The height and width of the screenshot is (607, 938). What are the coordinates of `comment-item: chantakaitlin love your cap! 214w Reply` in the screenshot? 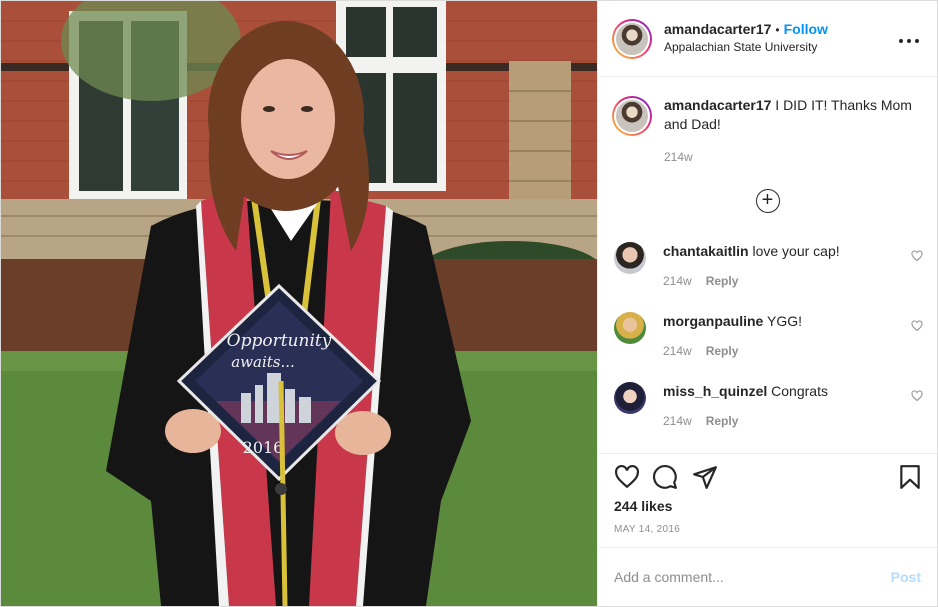 It's located at (768, 266).